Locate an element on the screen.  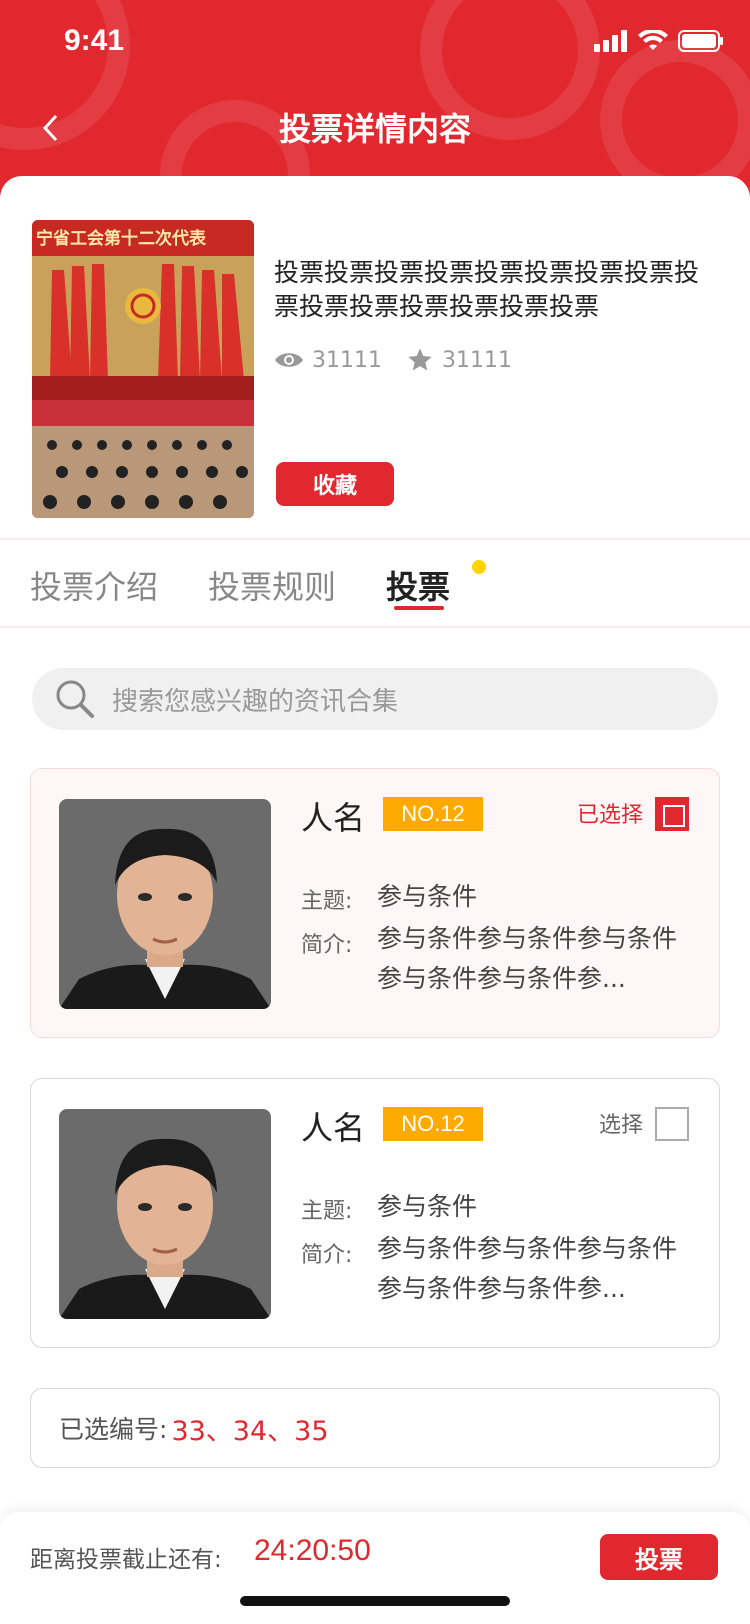
page-title: 投票详情内容 is located at coordinates (374, 129).